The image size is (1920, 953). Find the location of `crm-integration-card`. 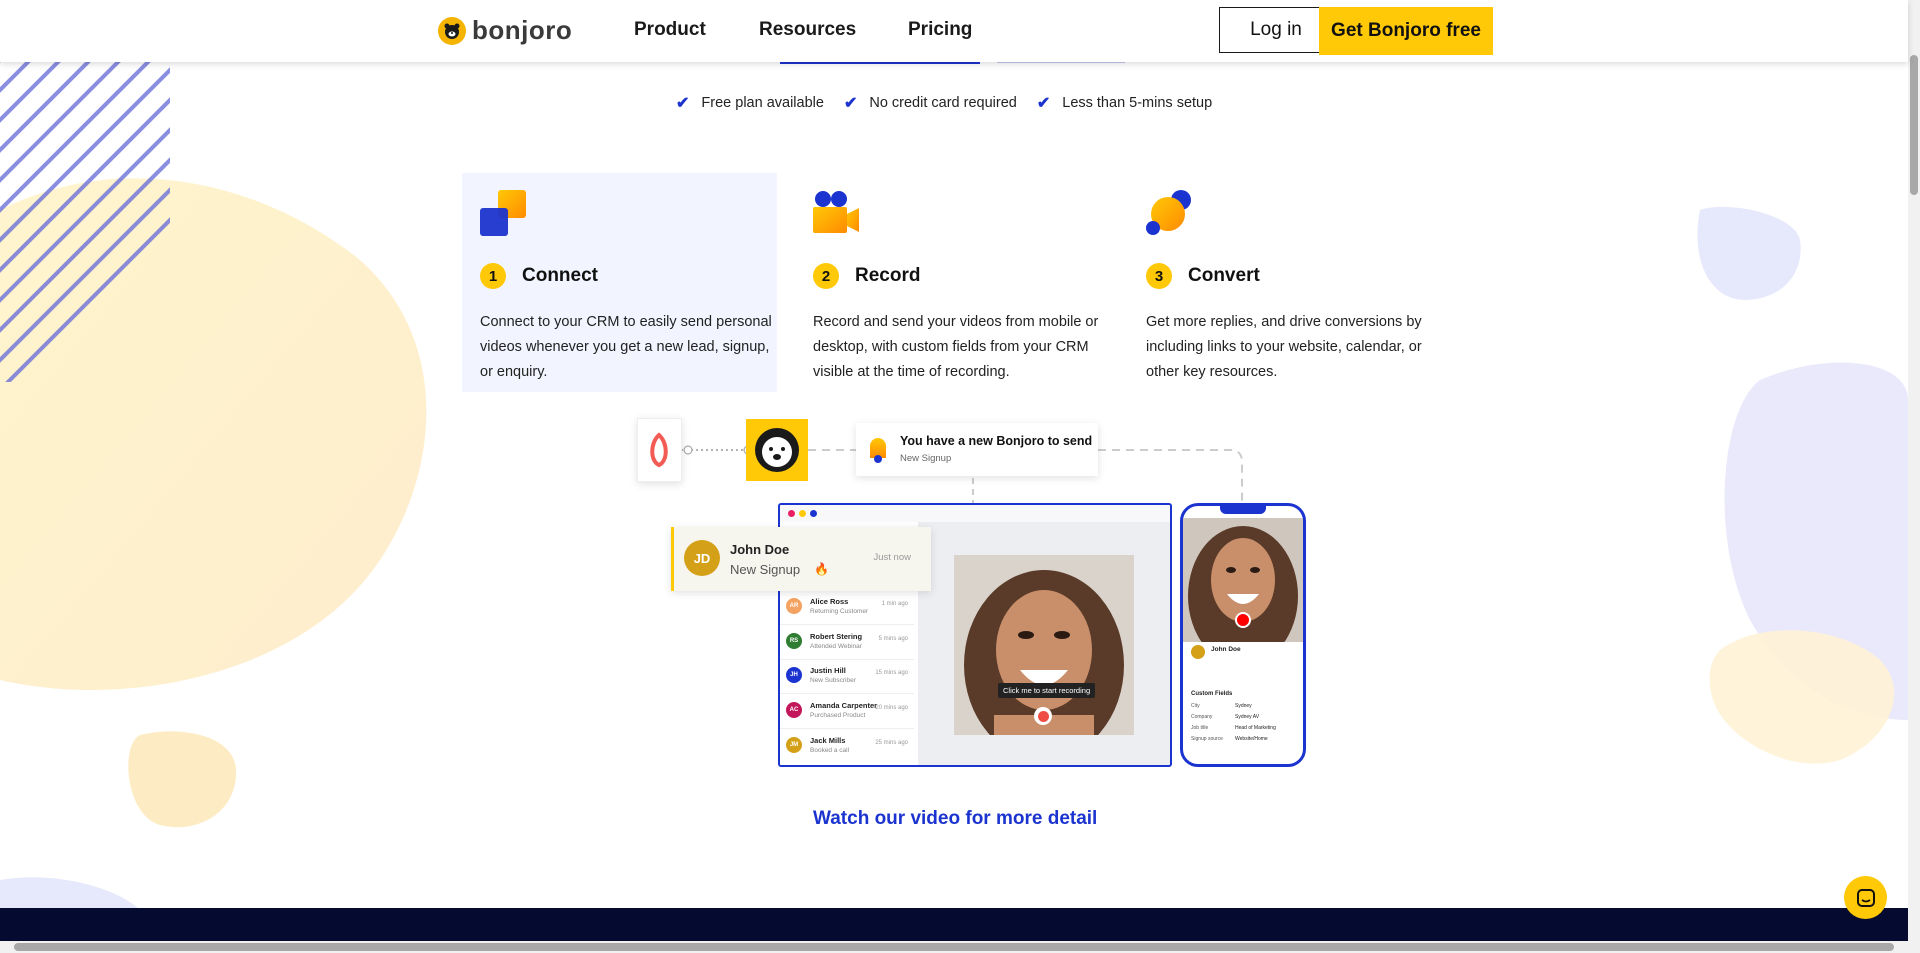

crm-integration-card is located at coordinates (659, 450).